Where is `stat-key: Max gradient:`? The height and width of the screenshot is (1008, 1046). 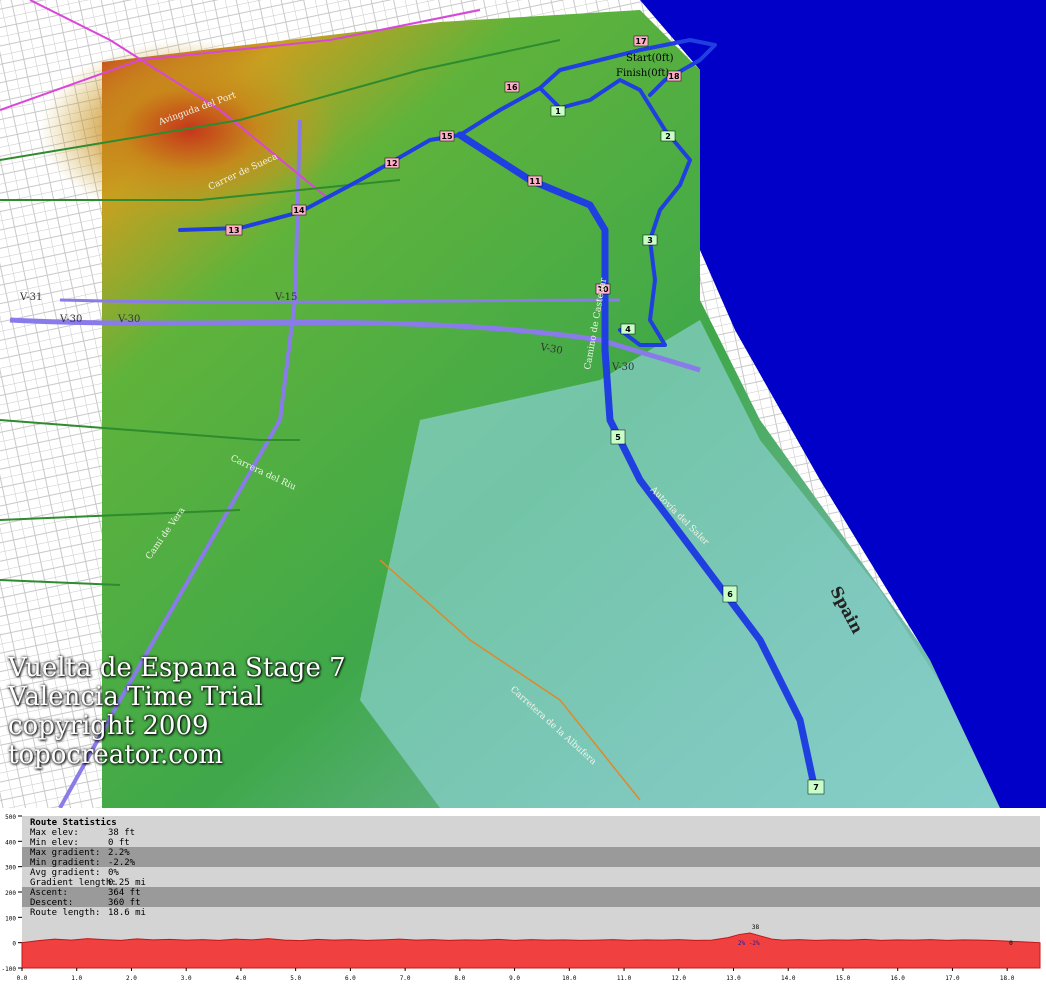 stat-key: Max gradient: is located at coordinates (65, 853).